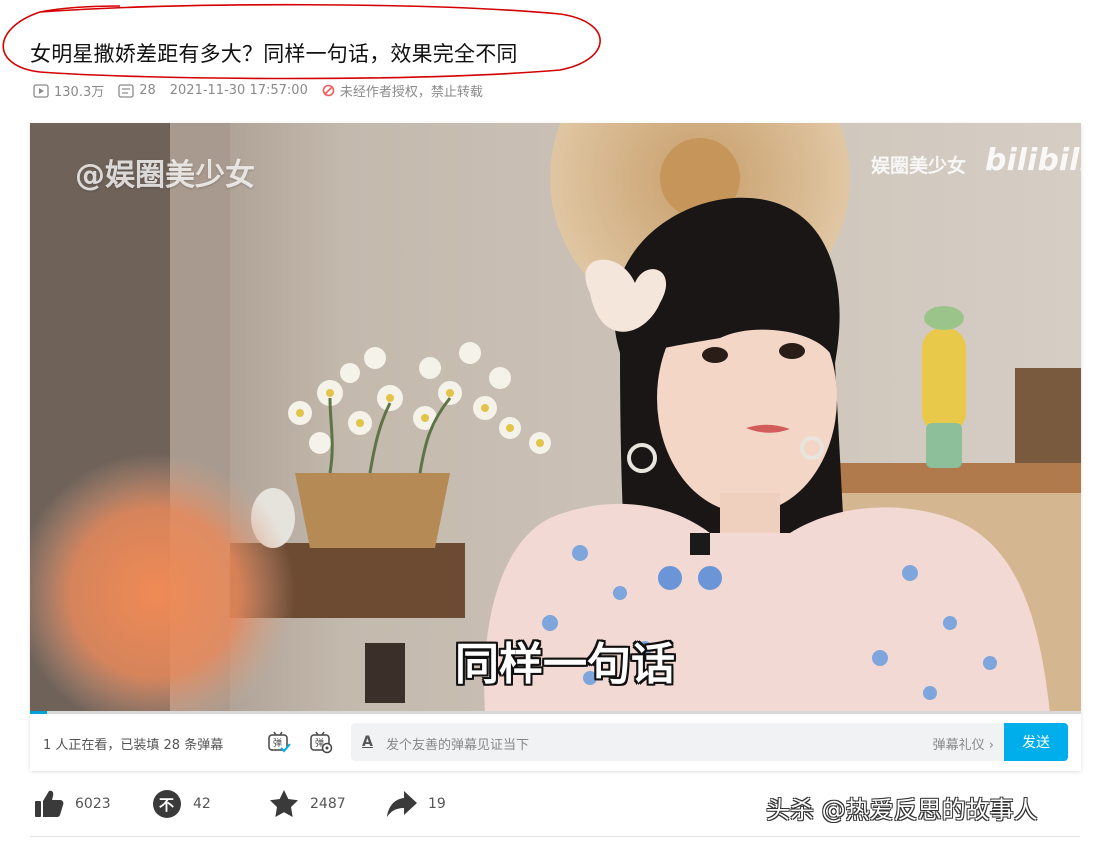  What do you see at coordinates (238, 90) in the screenshot?
I see `publish-time: 2021-11-30 17:57:00` at bounding box center [238, 90].